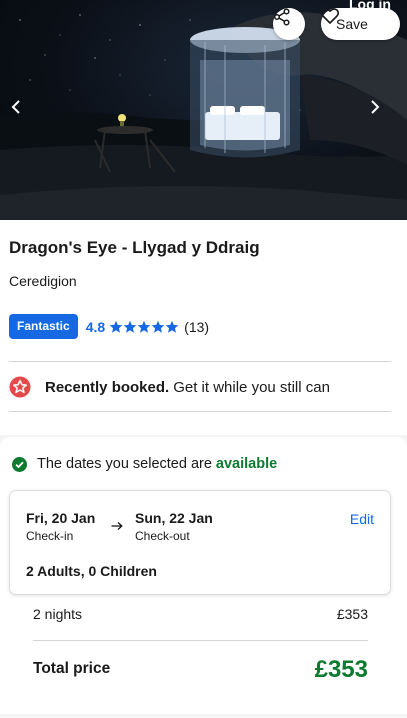 The height and width of the screenshot is (718, 407). I want to click on rating-badge: Fantastic, so click(43, 326).